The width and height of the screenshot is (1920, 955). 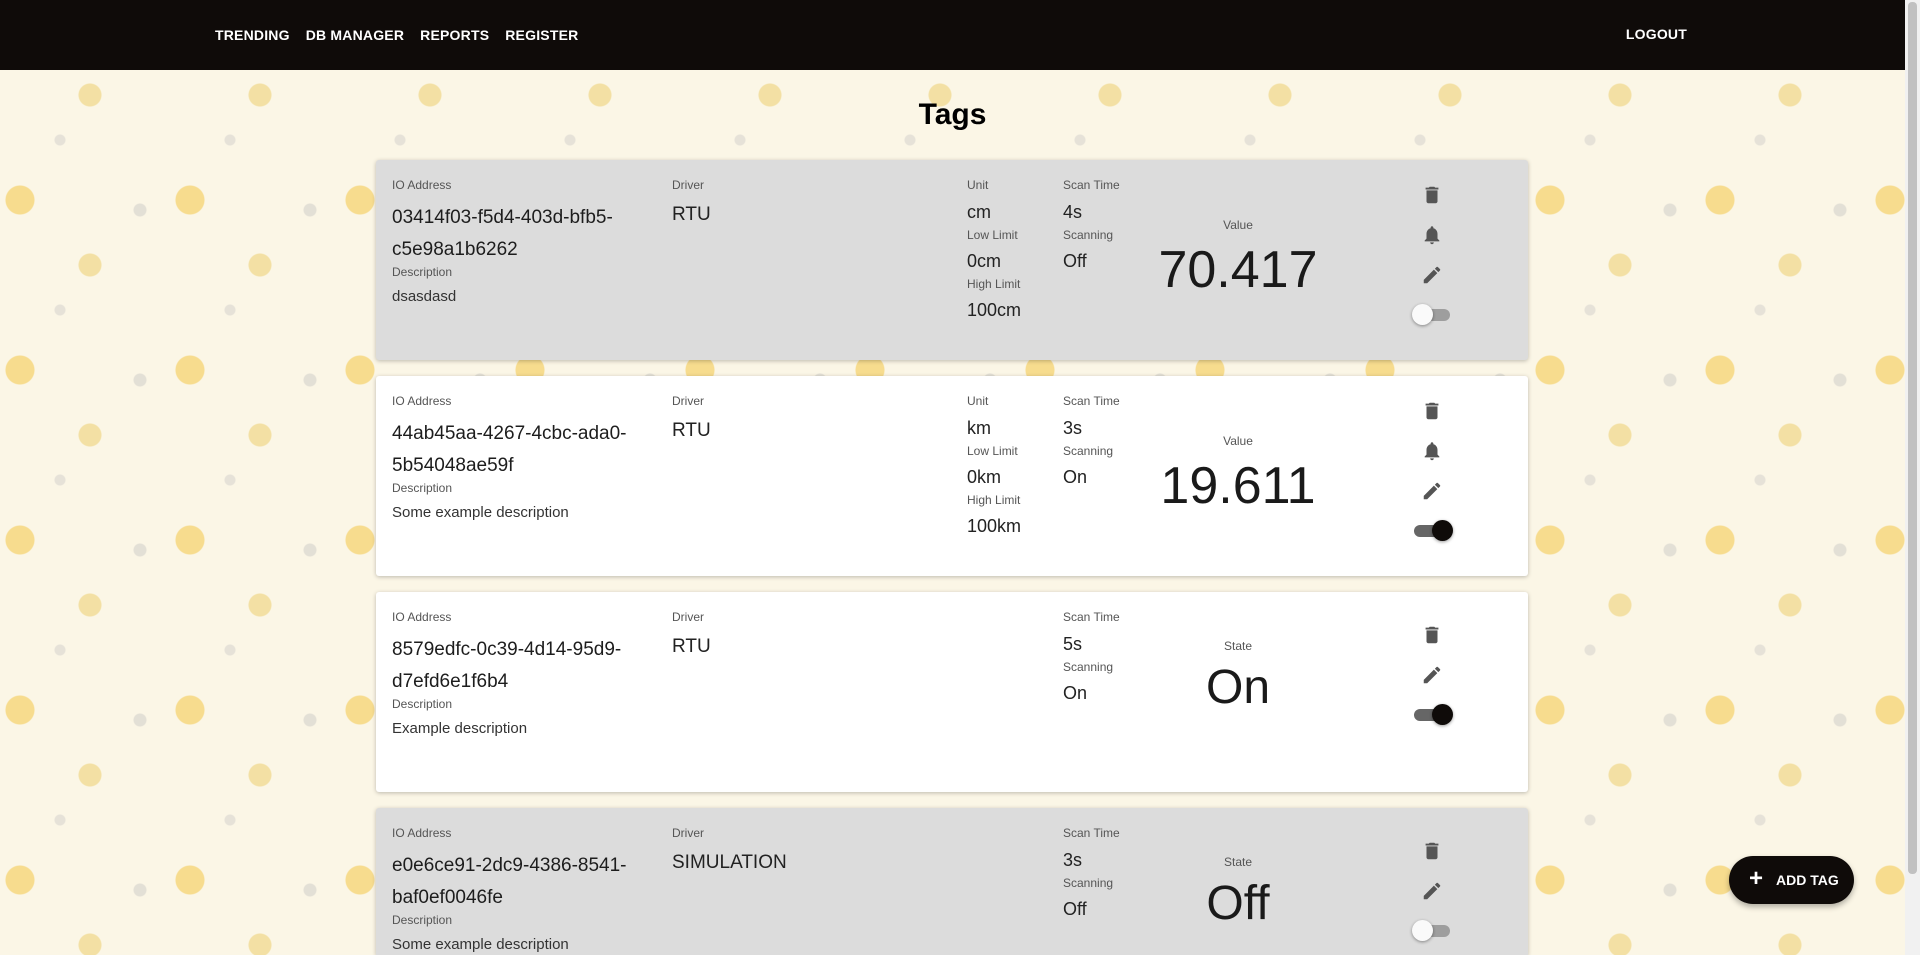 What do you see at coordinates (1807, 880) in the screenshot?
I see `add-tag-label: ADD TAG` at bounding box center [1807, 880].